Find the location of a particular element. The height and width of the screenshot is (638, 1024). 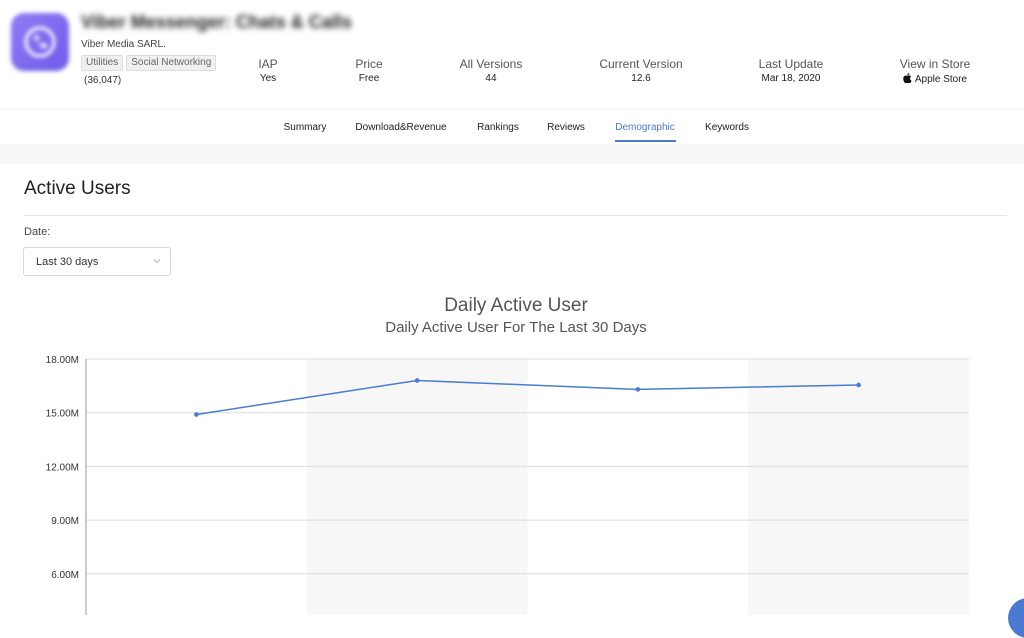

tab-download-revenue: Download&Revenue is located at coordinates (400, 127).